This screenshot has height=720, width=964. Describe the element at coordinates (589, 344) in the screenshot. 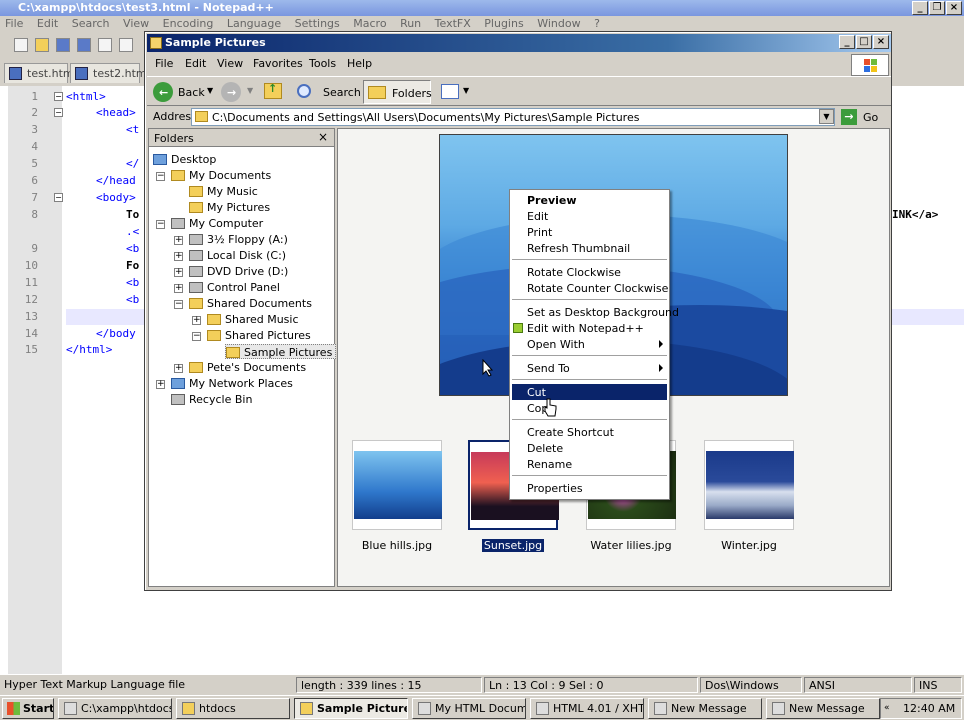

I see `menu-item-open-with: Open With` at that location.